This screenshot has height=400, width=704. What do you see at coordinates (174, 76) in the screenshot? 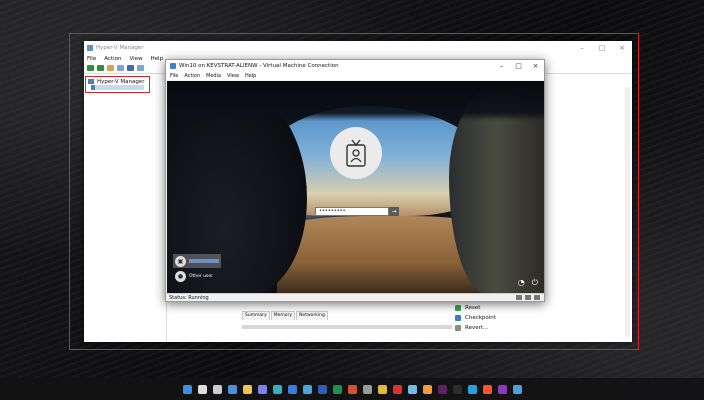
I see `vm-menu-file: File` at bounding box center [174, 76].